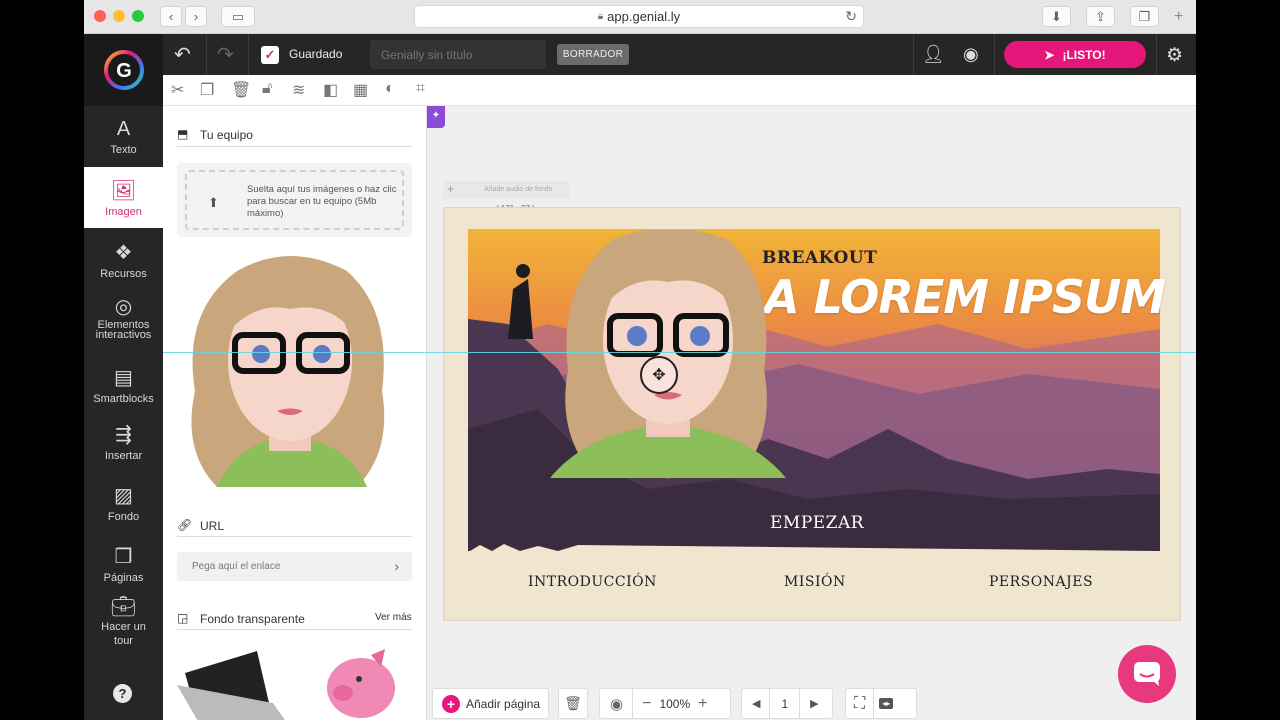 The height and width of the screenshot is (720, 1280). Describe the element at coordinates (123, 503) in the screenshot. I see `rail-item-background: ▨ Fondo` at that location.